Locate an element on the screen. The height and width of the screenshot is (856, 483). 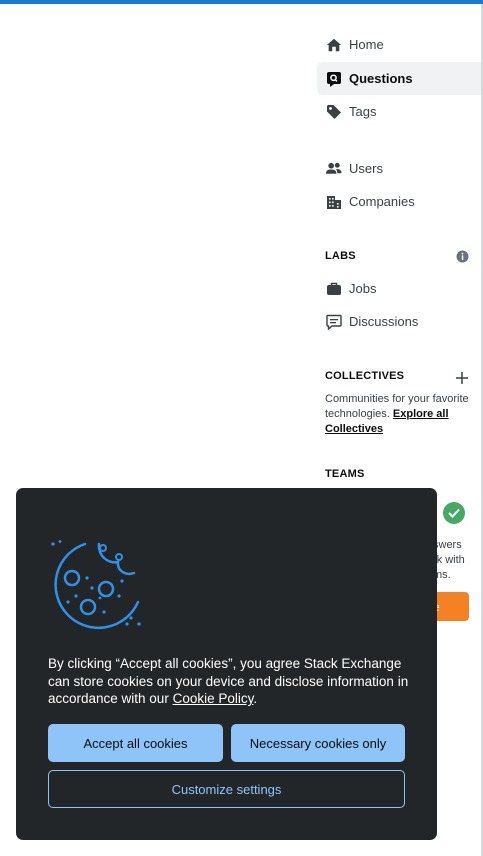
nav-item-home: Home is located at coordinates (399, 44).